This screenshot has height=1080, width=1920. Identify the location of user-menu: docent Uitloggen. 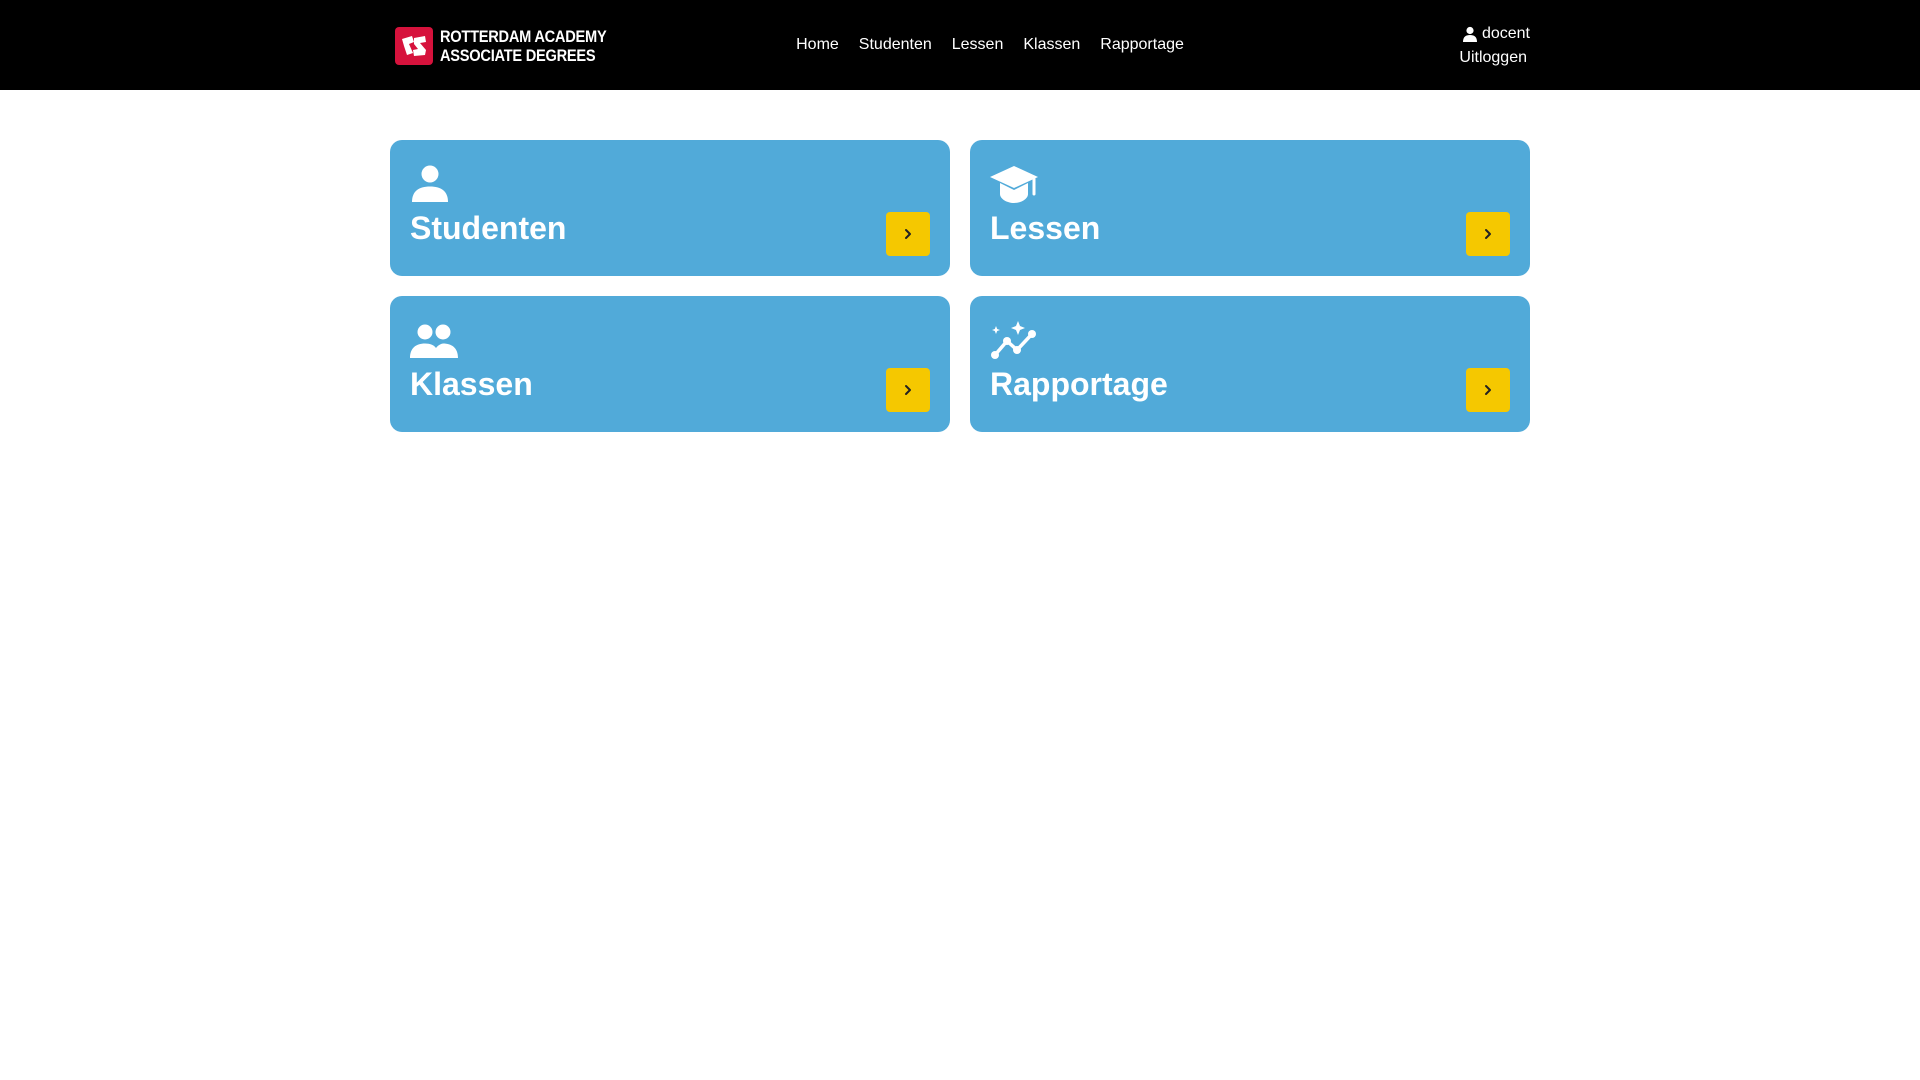
(1494, 46).